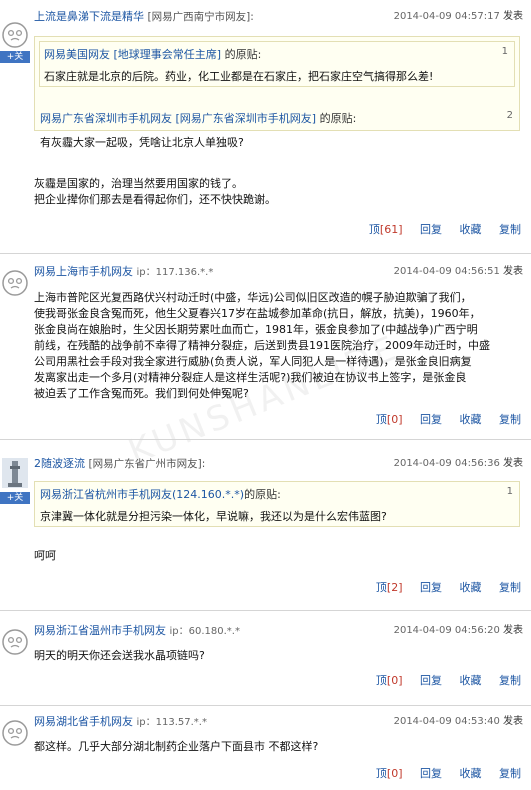 The width and height of the screenshot is (531, 790). What do you see at coordinates (175, 272) in the screenshot?
I see `user-ip: ip：117.136.*.*` at bounding box center [175, 272].